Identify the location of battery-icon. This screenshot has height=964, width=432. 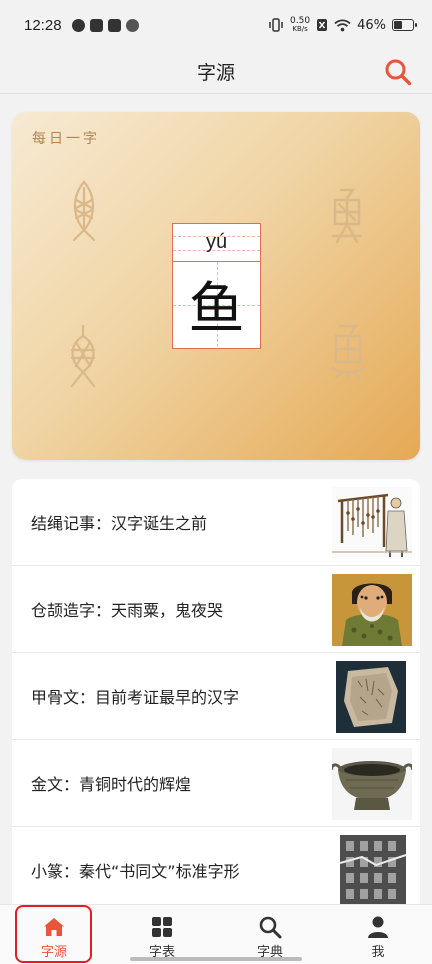
(404, 25).